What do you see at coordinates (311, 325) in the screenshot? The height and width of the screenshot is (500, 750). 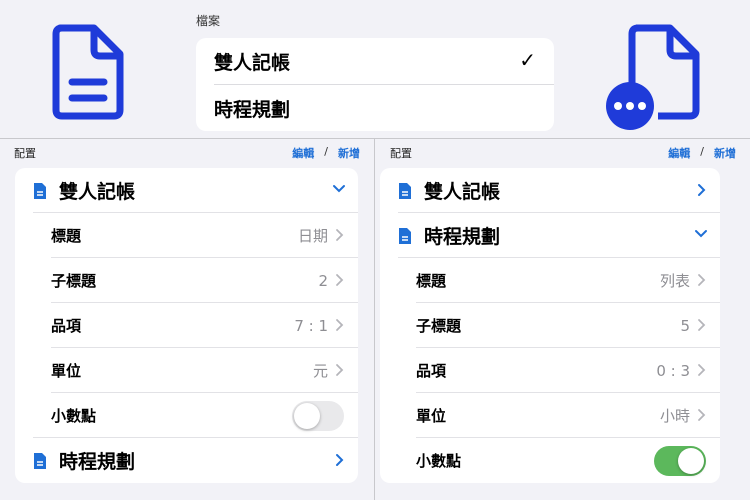 I see `row-value: 7 : 1` at bounding box center [311, 325].